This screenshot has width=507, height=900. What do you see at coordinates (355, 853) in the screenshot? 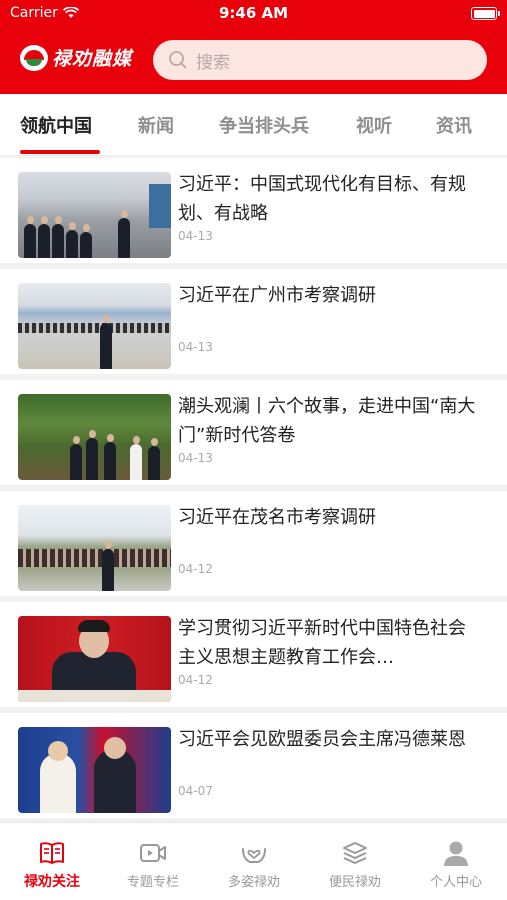
I see `layers-icon` at bounding box center [355, 853].